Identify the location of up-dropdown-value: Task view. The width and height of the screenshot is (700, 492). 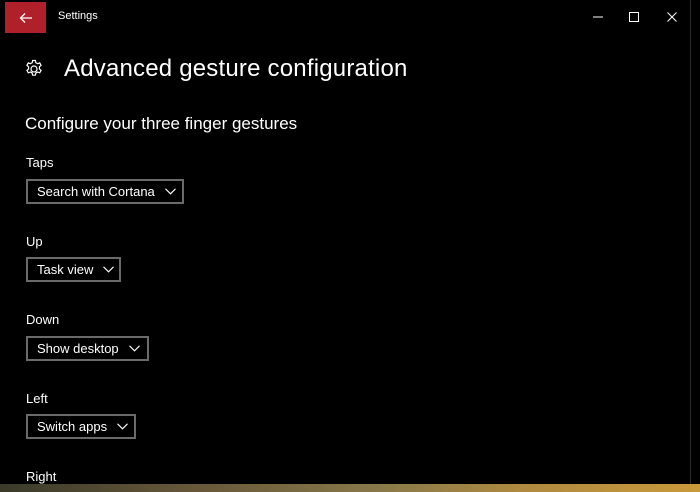
(65, 269).